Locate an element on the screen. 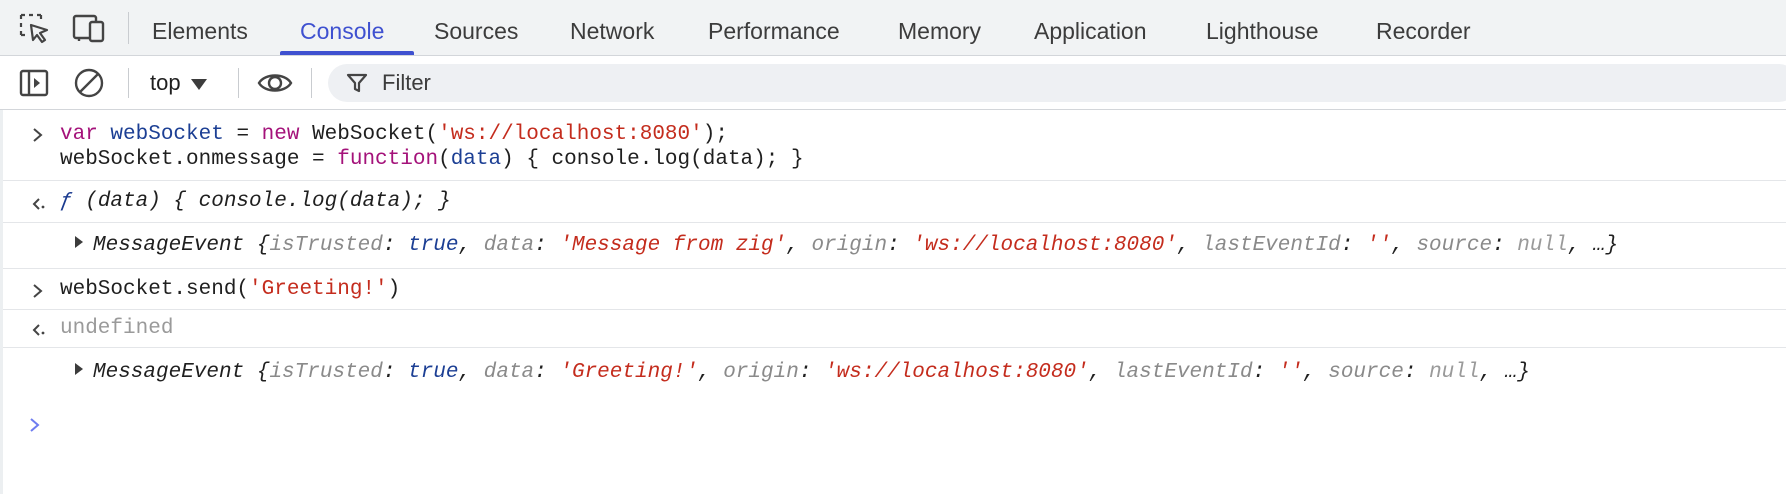 Image resolution: width=1786 pixels, height=494 pixels. live-expression-icon is located at coordinates (275, 83).